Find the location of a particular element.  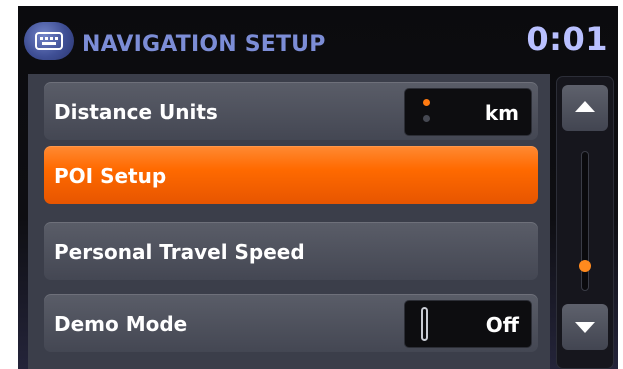

clock-display: 0:01 is located at coordinates (567, 39).